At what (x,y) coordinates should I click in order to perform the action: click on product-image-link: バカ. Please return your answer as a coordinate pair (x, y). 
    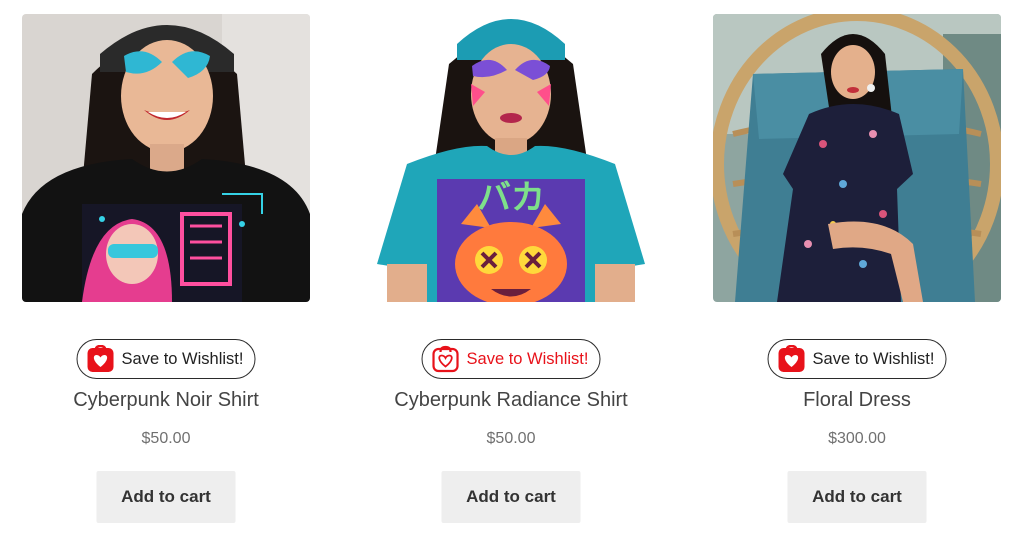
    Looking at the image, I should click on (511, 158).